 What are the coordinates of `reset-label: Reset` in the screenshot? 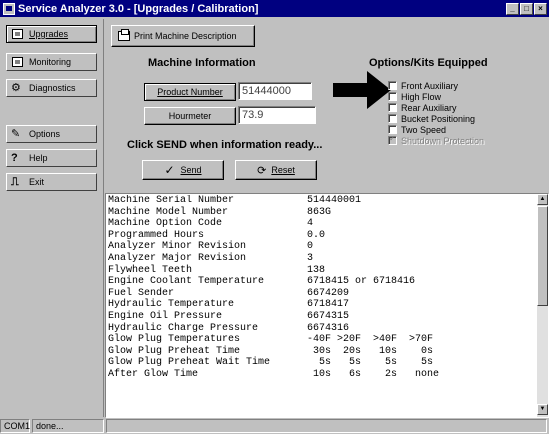 It's located at (283, 170).